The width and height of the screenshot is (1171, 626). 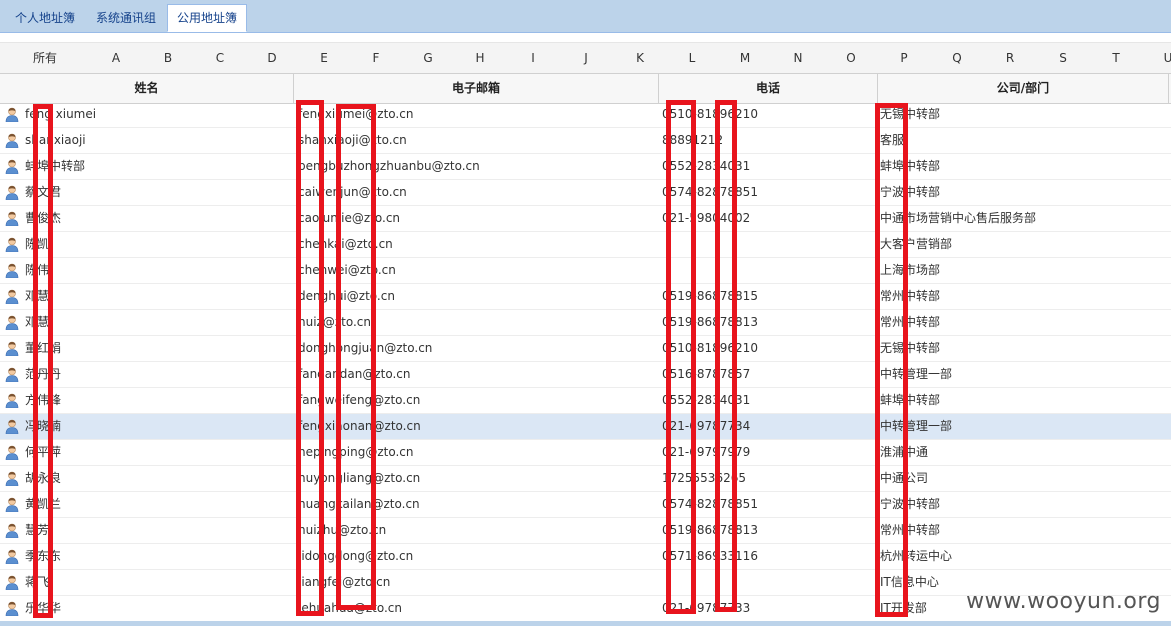 I want to click on contact-name: 蒋飞, so click(x=37, y=582).